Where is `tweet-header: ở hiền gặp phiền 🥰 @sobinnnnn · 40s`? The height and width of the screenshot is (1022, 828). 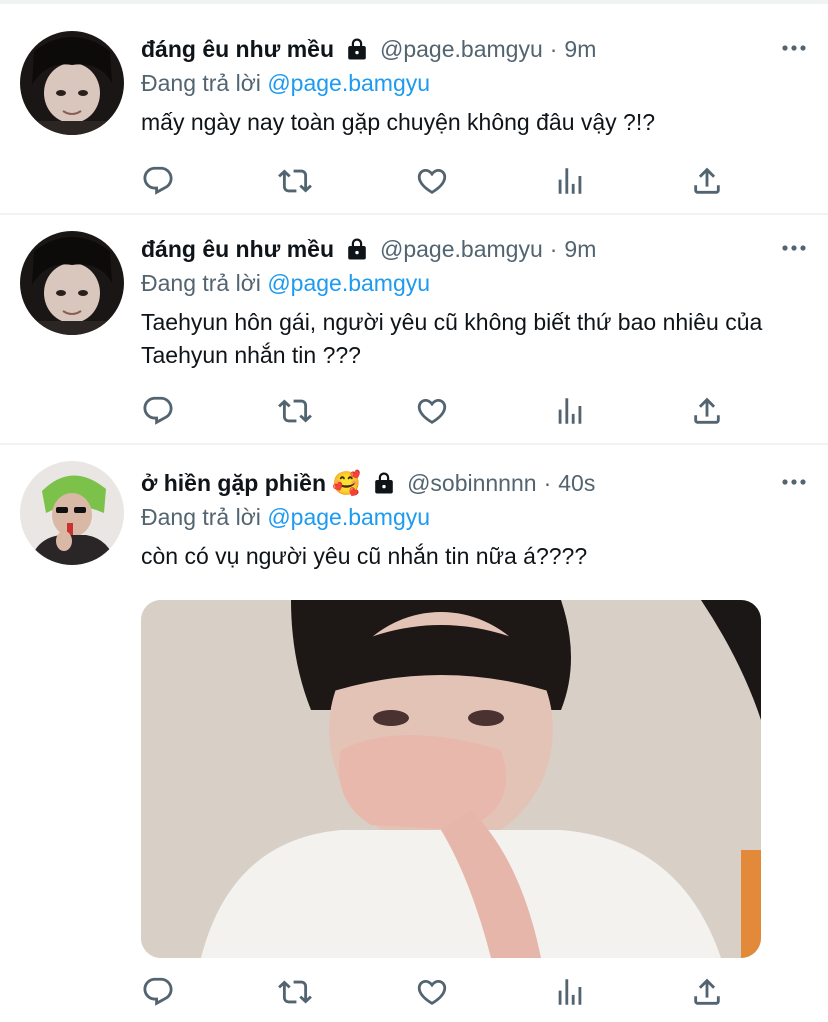
tweet-header: ở hiền gặp phiền 🥰 @sobinnnnn · 40s is located at coordinates (474, 483).